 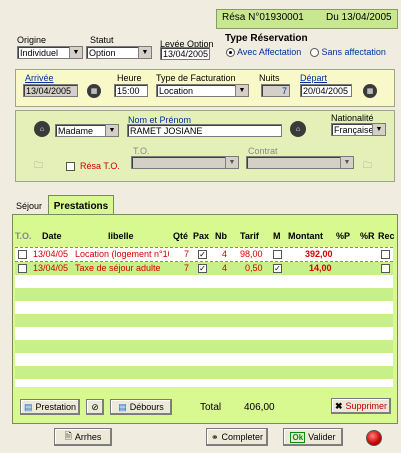 What do you see at coordinates (368, 165) in the screenshot?
I see `folder-icon: 🗀` at bounding box center [368, 165].